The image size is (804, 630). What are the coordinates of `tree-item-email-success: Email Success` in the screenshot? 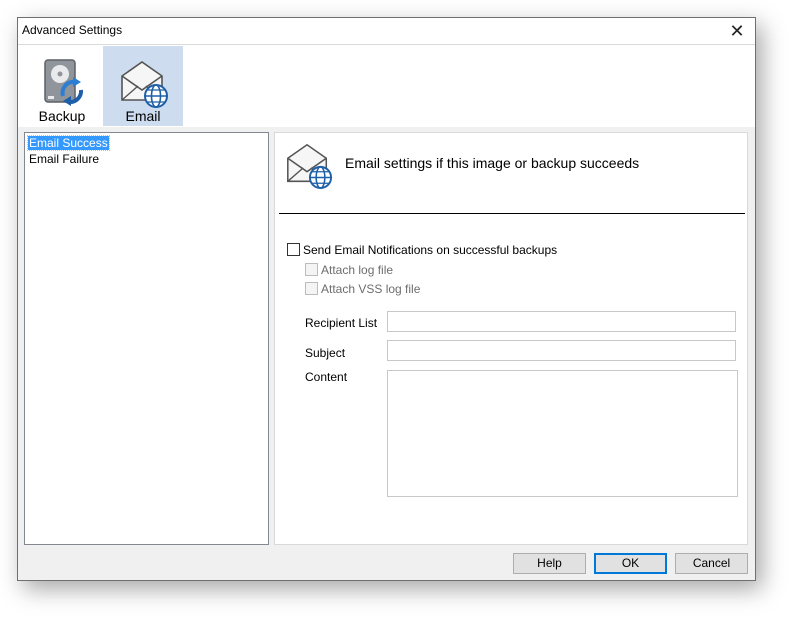 It's located at (68, 143).